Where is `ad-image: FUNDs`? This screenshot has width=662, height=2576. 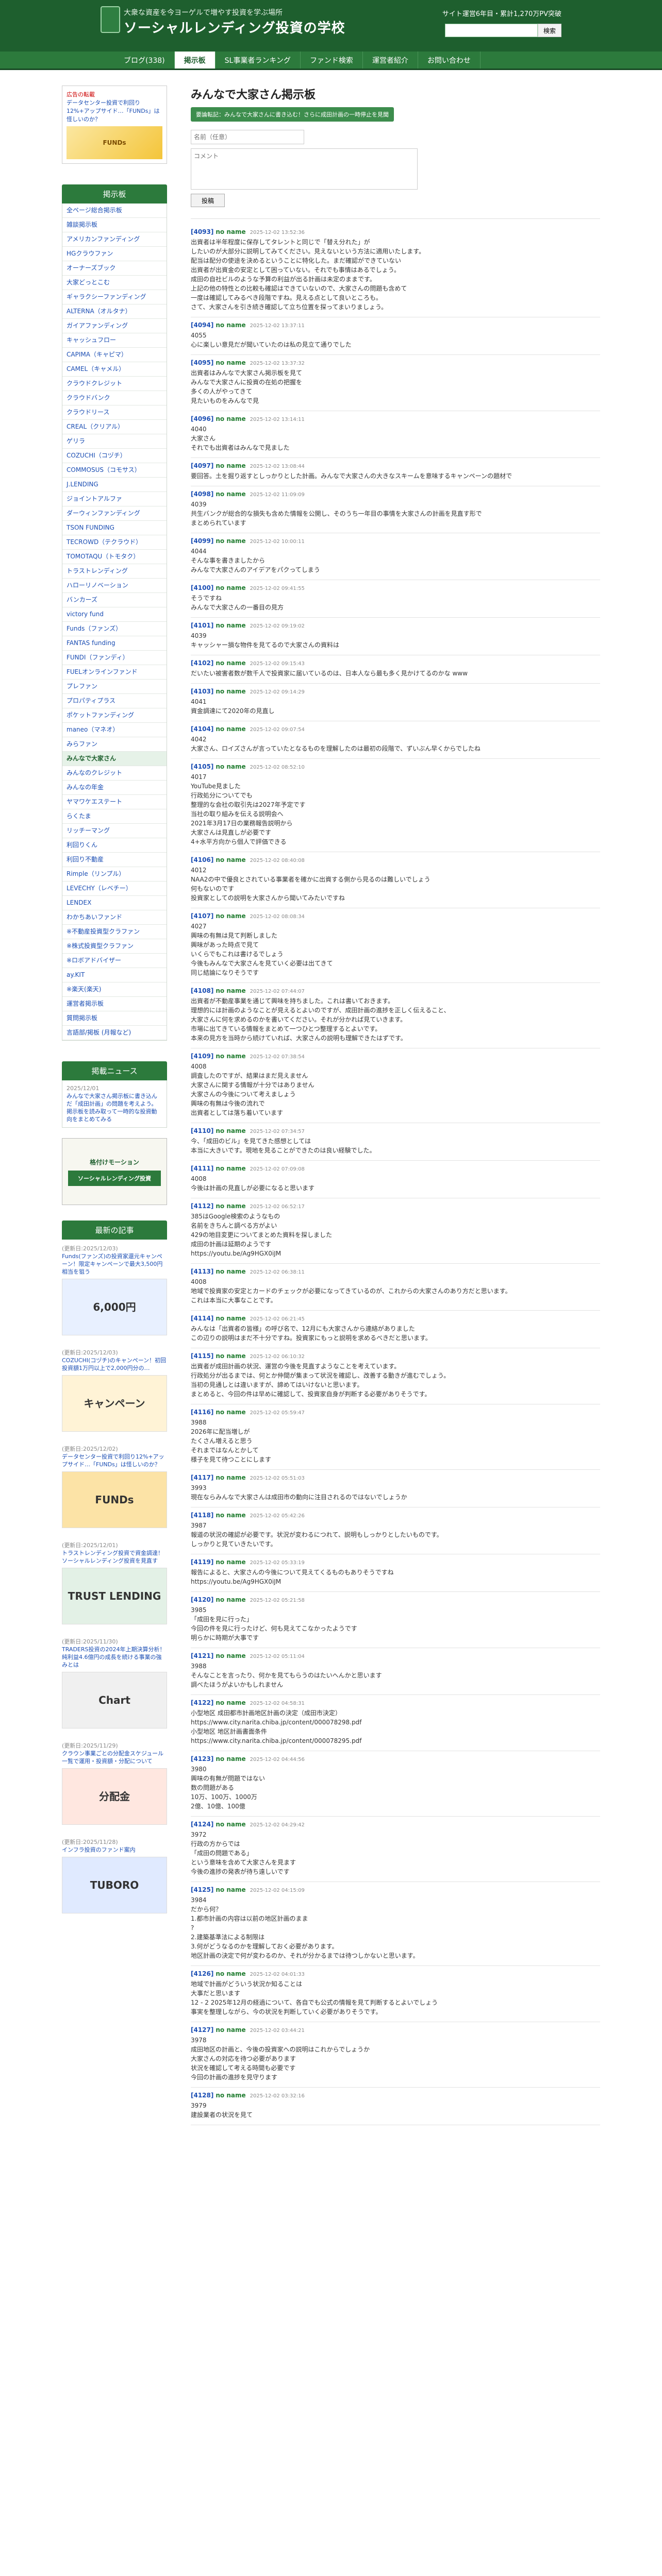
ad-image: FUNDs is located at coordinates (114, 142).